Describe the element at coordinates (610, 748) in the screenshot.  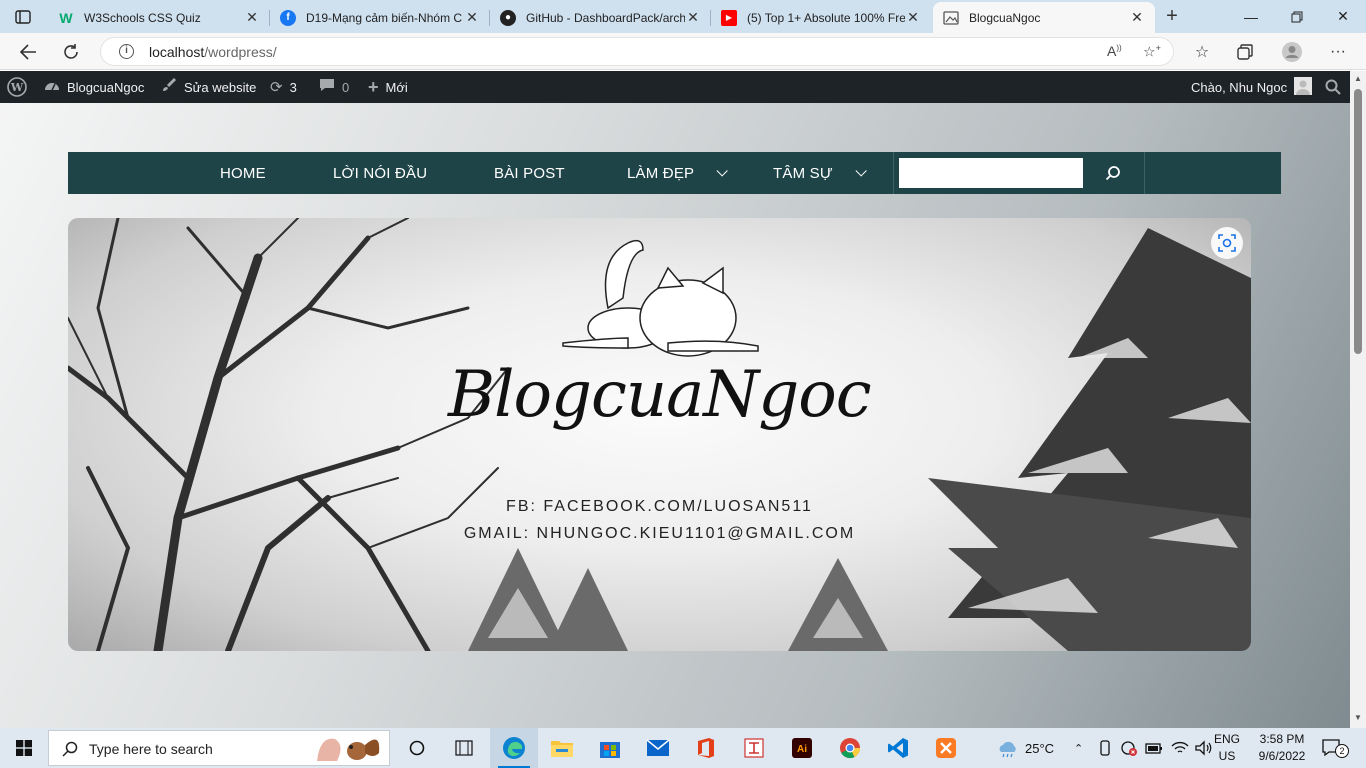
I see `microsoft-store-icon` at that location.